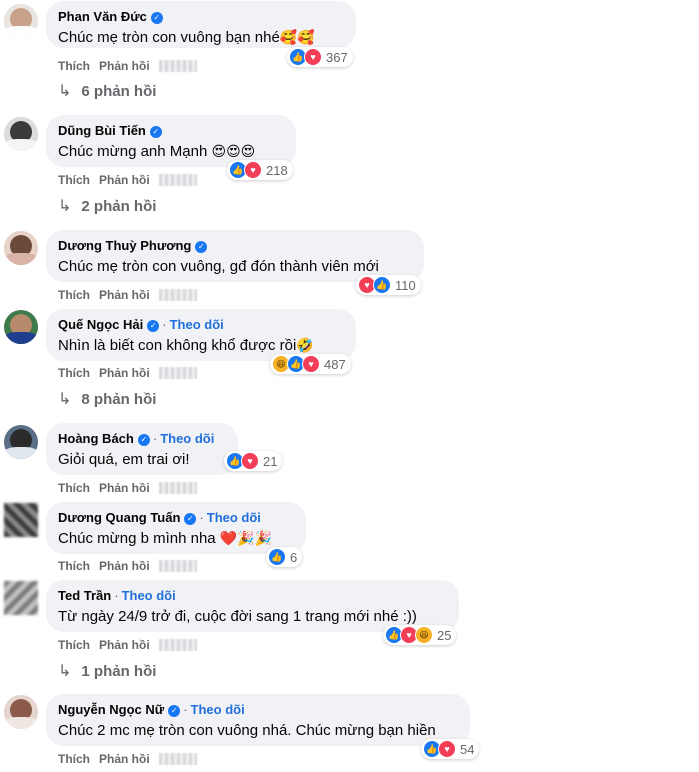 The height and width of the screenshot is (772, 699). I want to click on emoji-icon: 😍😍😍, so click(233, 152).